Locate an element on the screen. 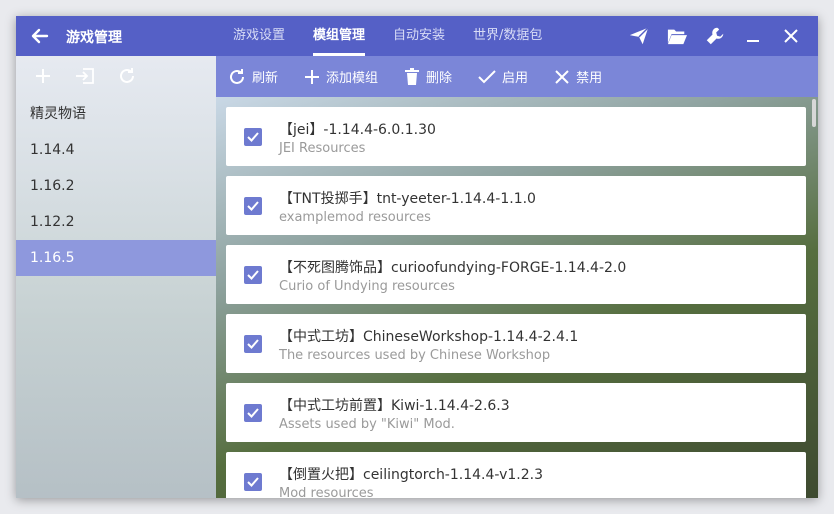 This screenshot has height=514, width=834. tab-mod-management: 模组管理 is located at coordinates (339, 36).